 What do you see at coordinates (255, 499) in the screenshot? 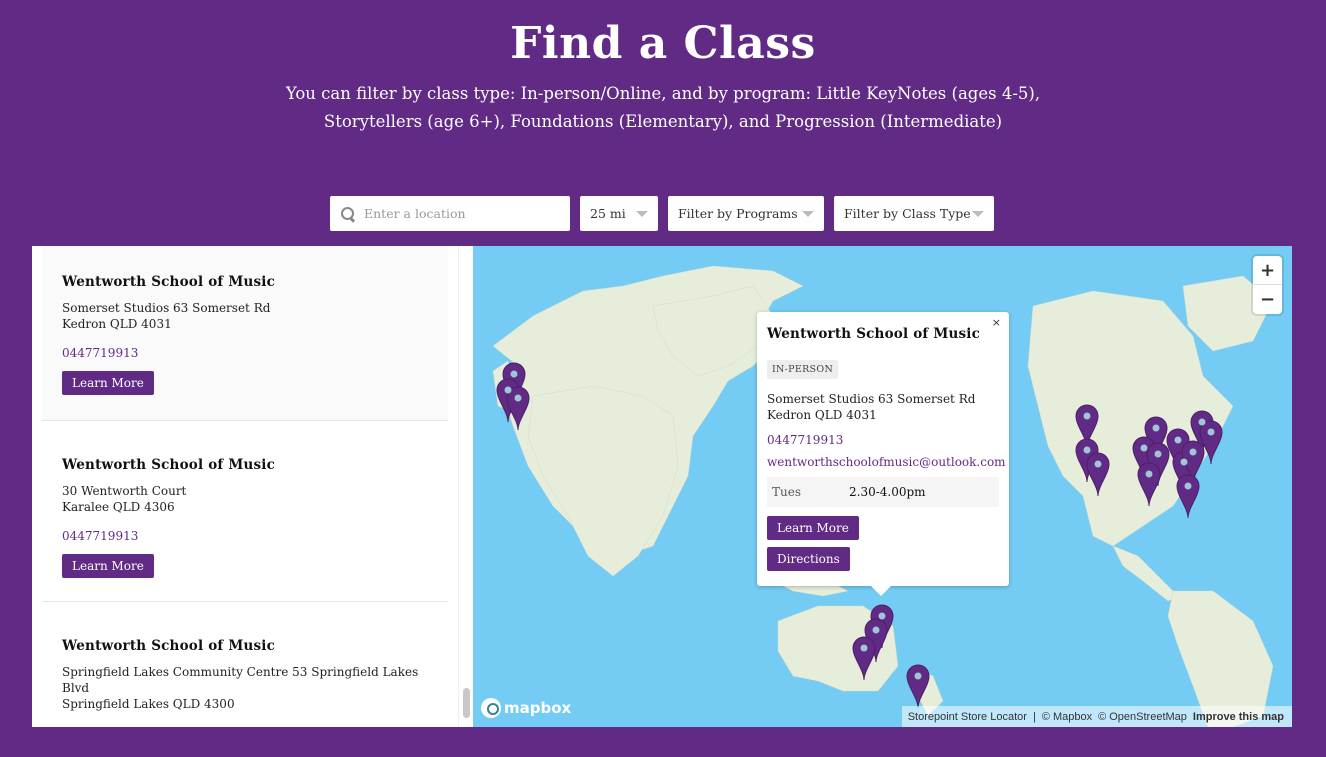
I see `location-address: 30 Wentworth Court Karalee QLD 4306` at bounding box center [255, 499].